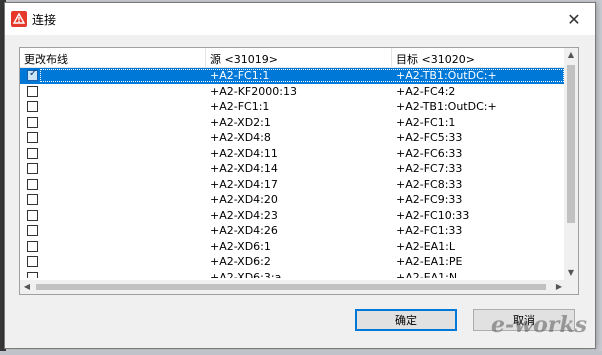 Image resolution: width=602 pixels, height=355 pixels. What do you see at coordinates (27, 287) in the screenshot?
I see `scroll-left-icon: ◀` at bounding box center [27, 287].